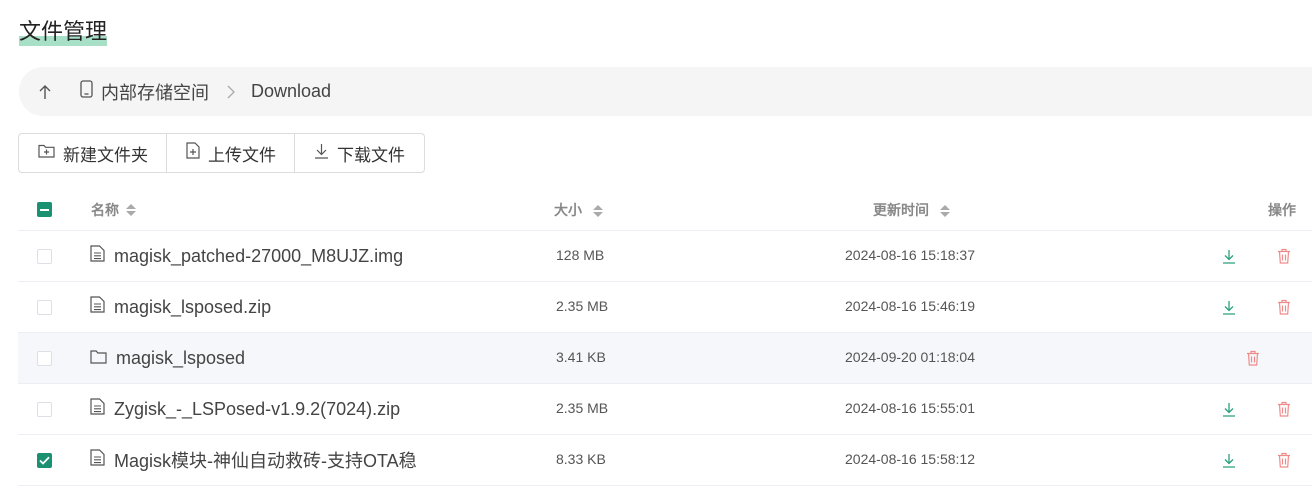 The image size is (1312, 489). I want to click on file-name: magisk_patched-27000_M8UJZ.img, so click(259, 255).